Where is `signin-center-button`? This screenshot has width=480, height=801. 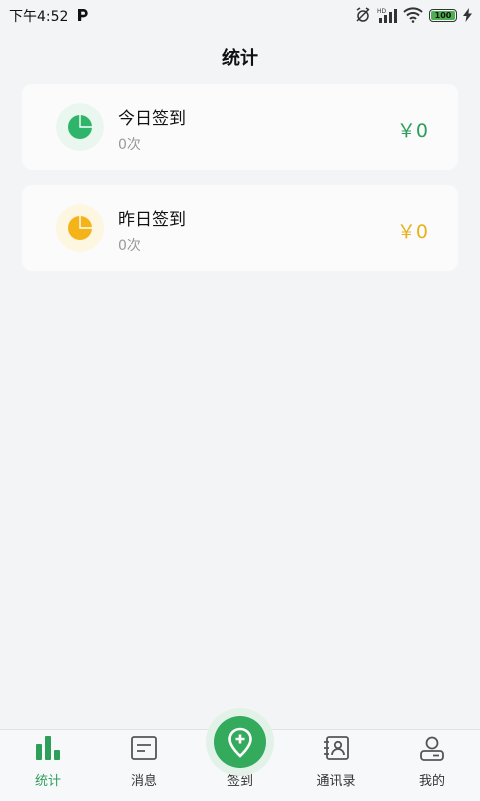
signin-center-button is located at coordinates (240, 742).